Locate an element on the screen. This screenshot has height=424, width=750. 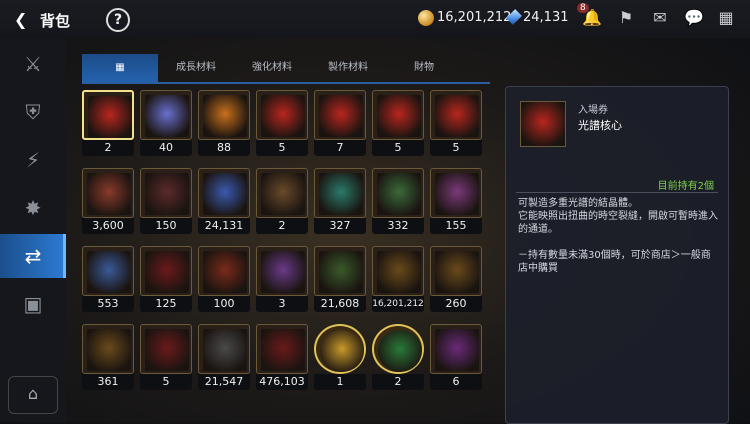
inventory-slot: 155 is located at coordinates (456, 201).